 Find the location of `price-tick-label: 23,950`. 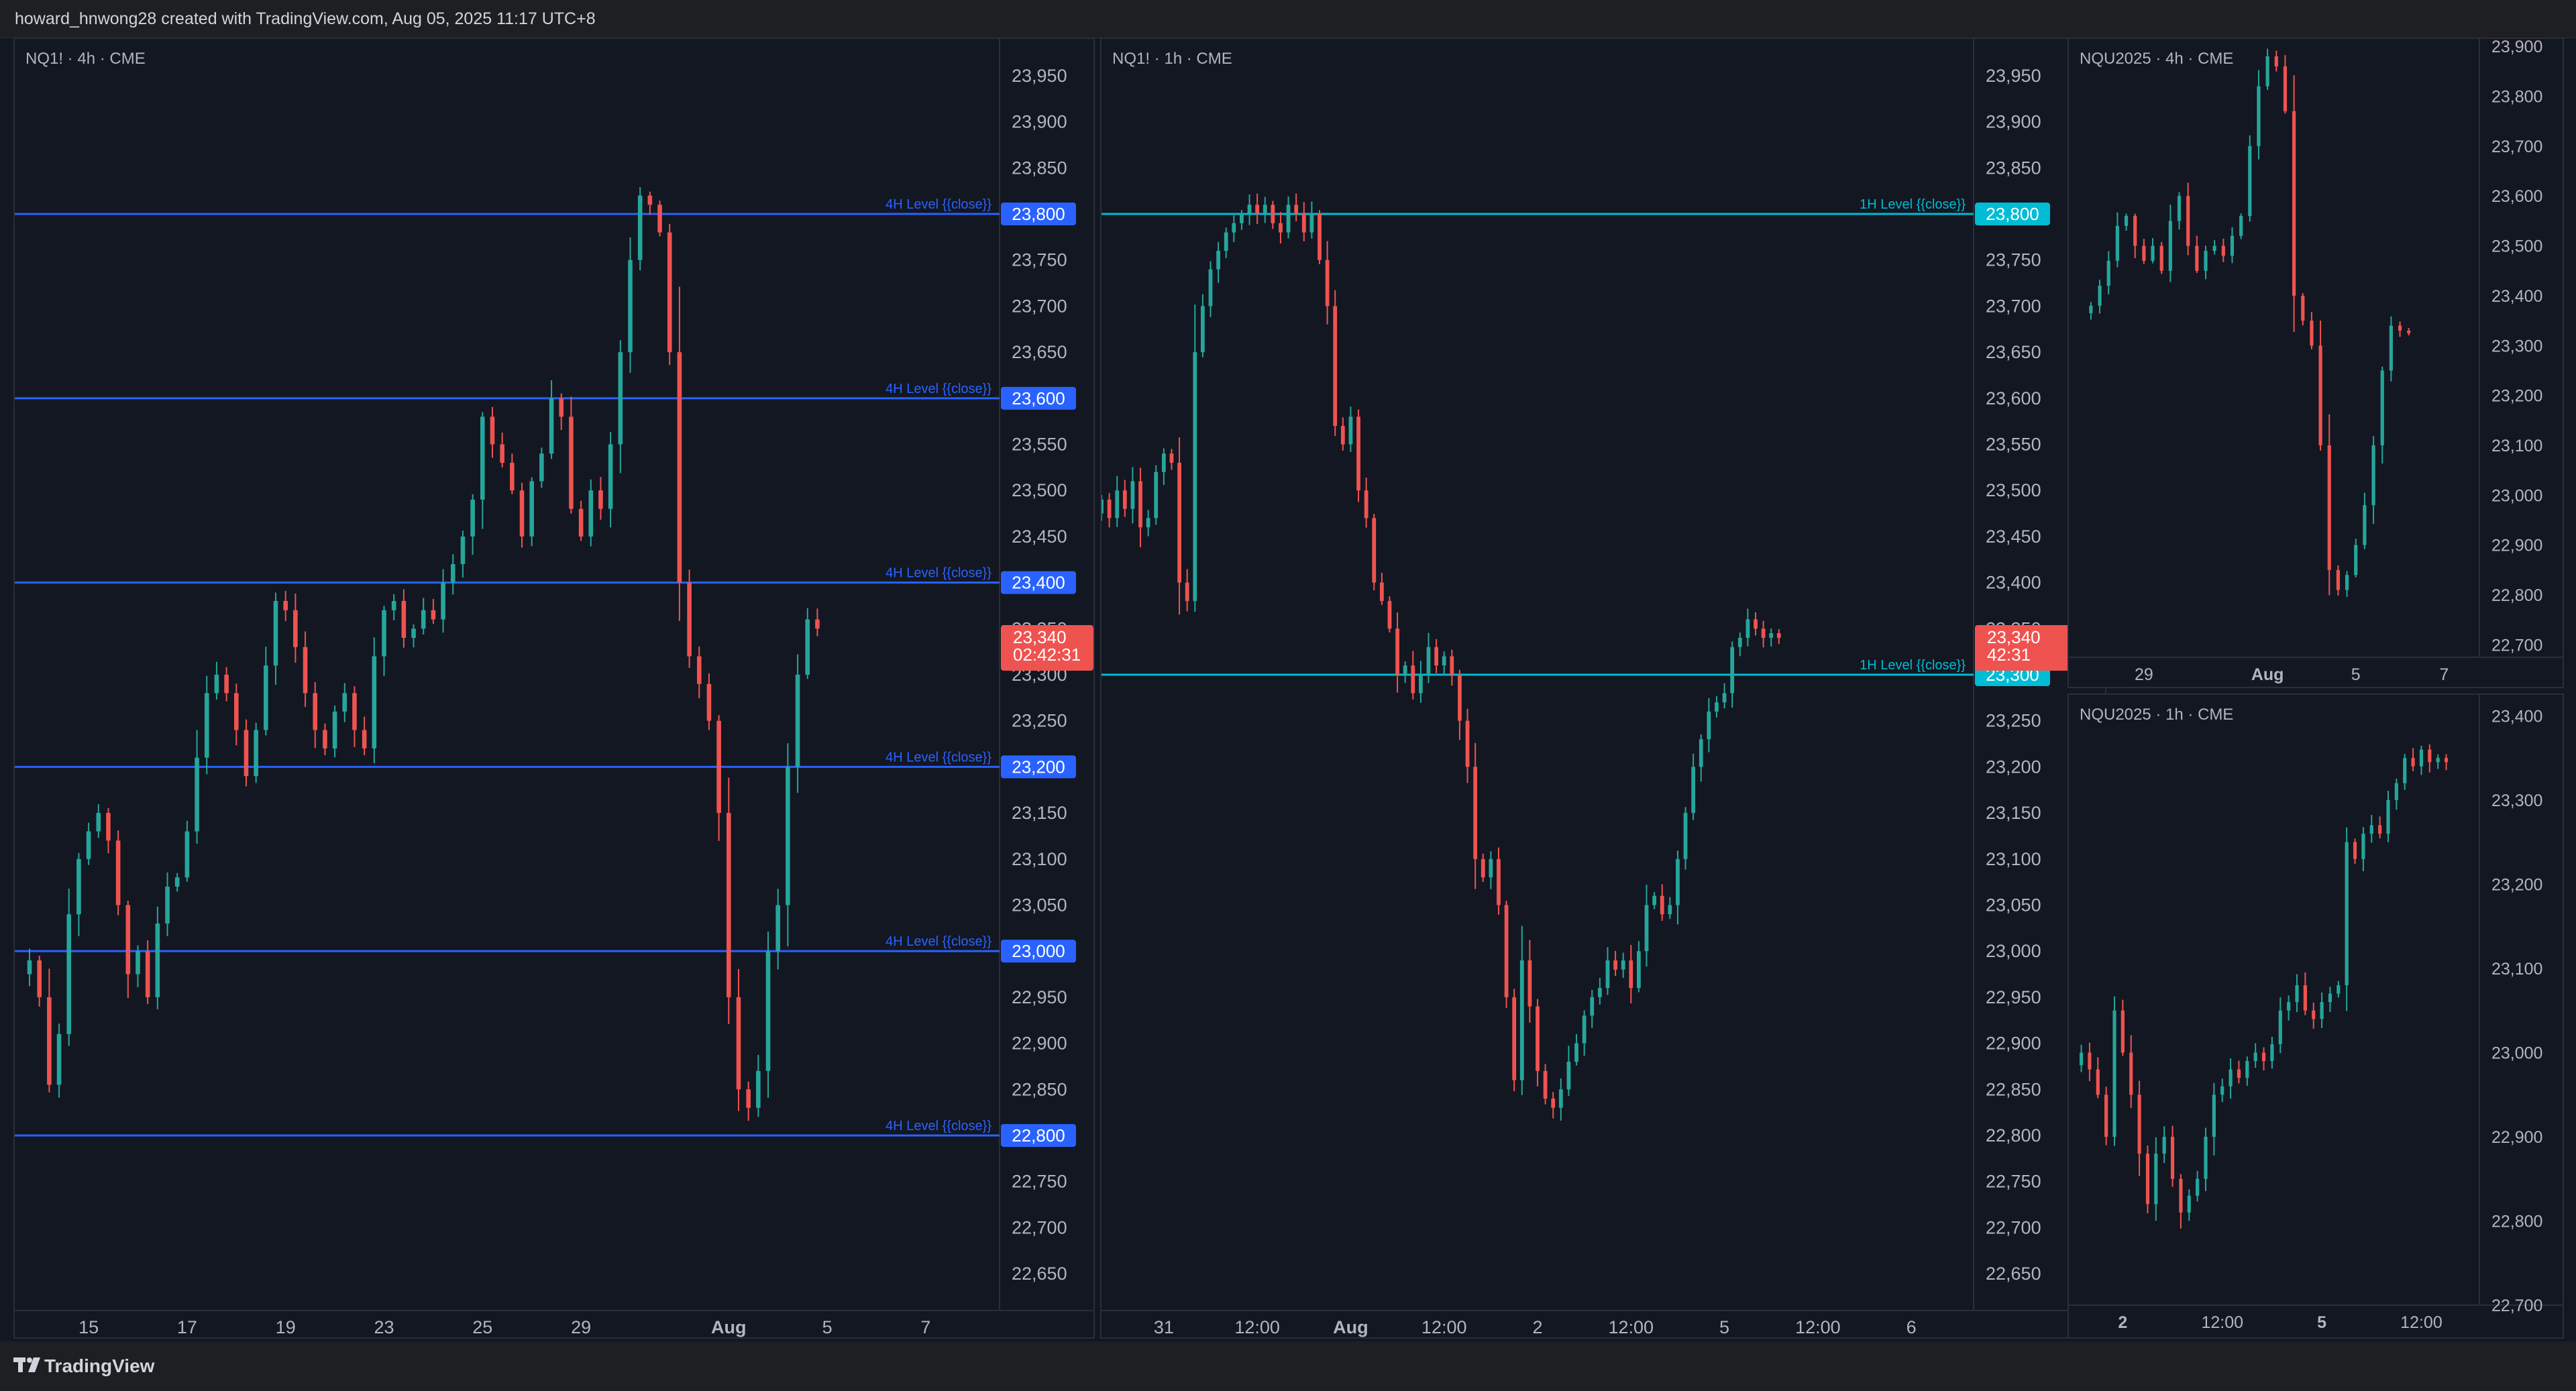

price-tick-label: 23,950 is located at coordinates (2013, 76).